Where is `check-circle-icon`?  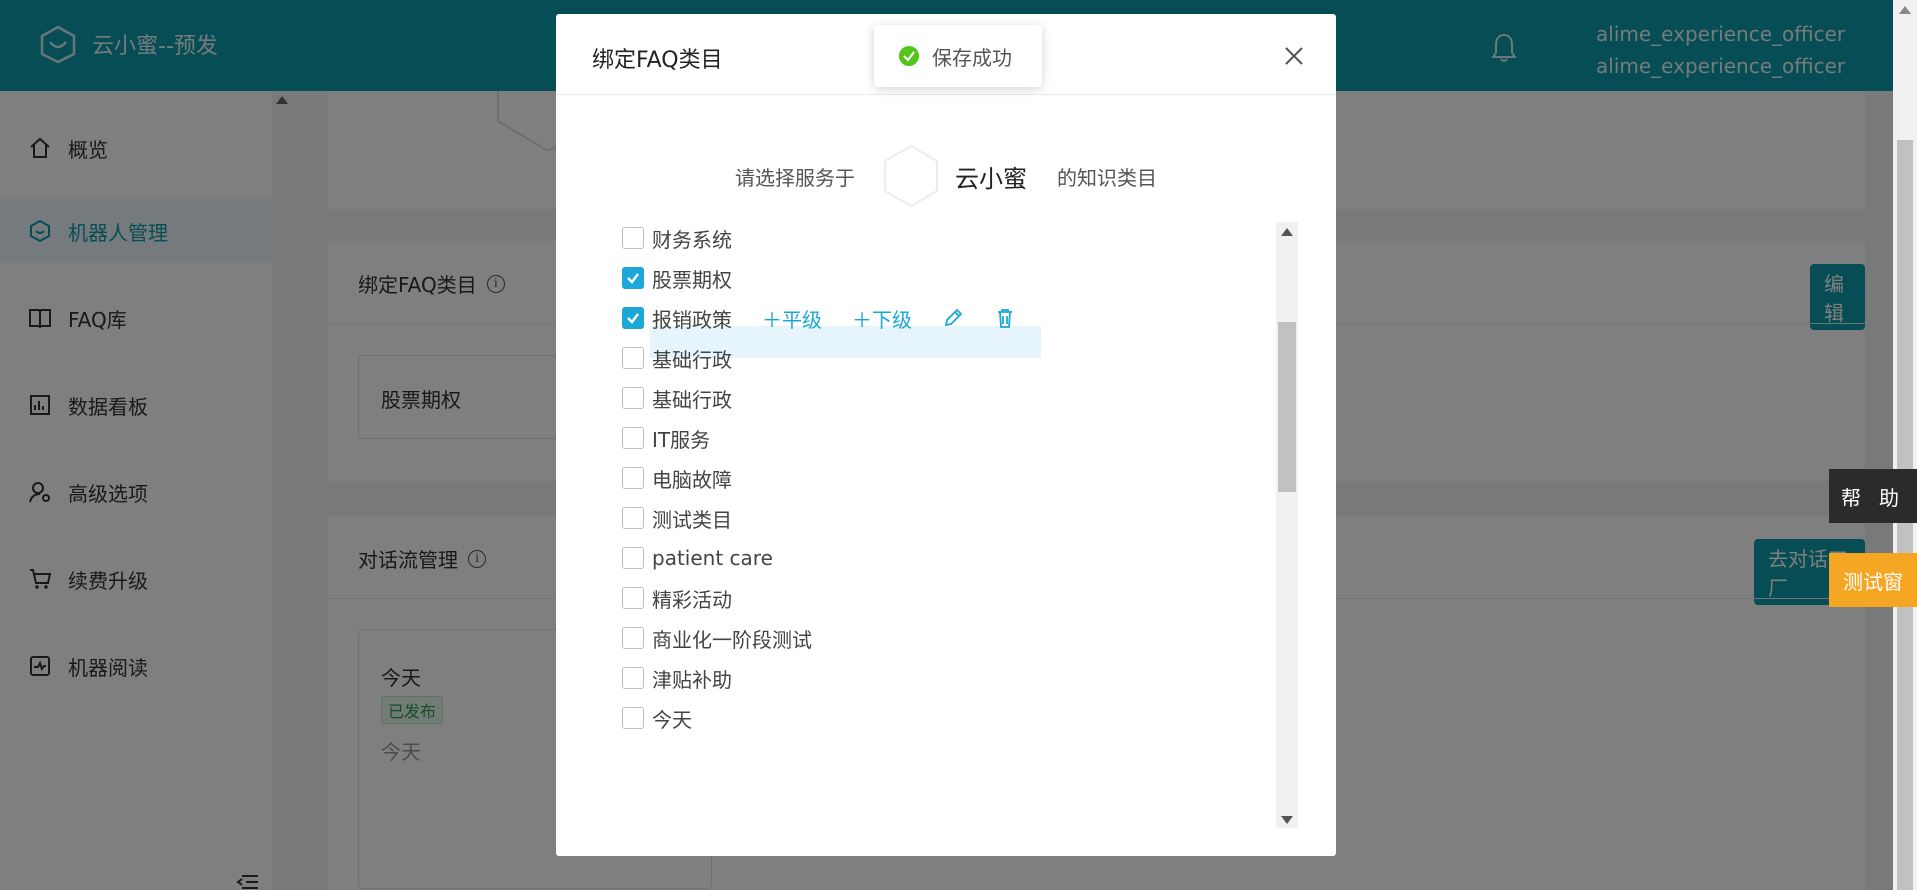 check-circle-icon is located at coordinates (909, 56).